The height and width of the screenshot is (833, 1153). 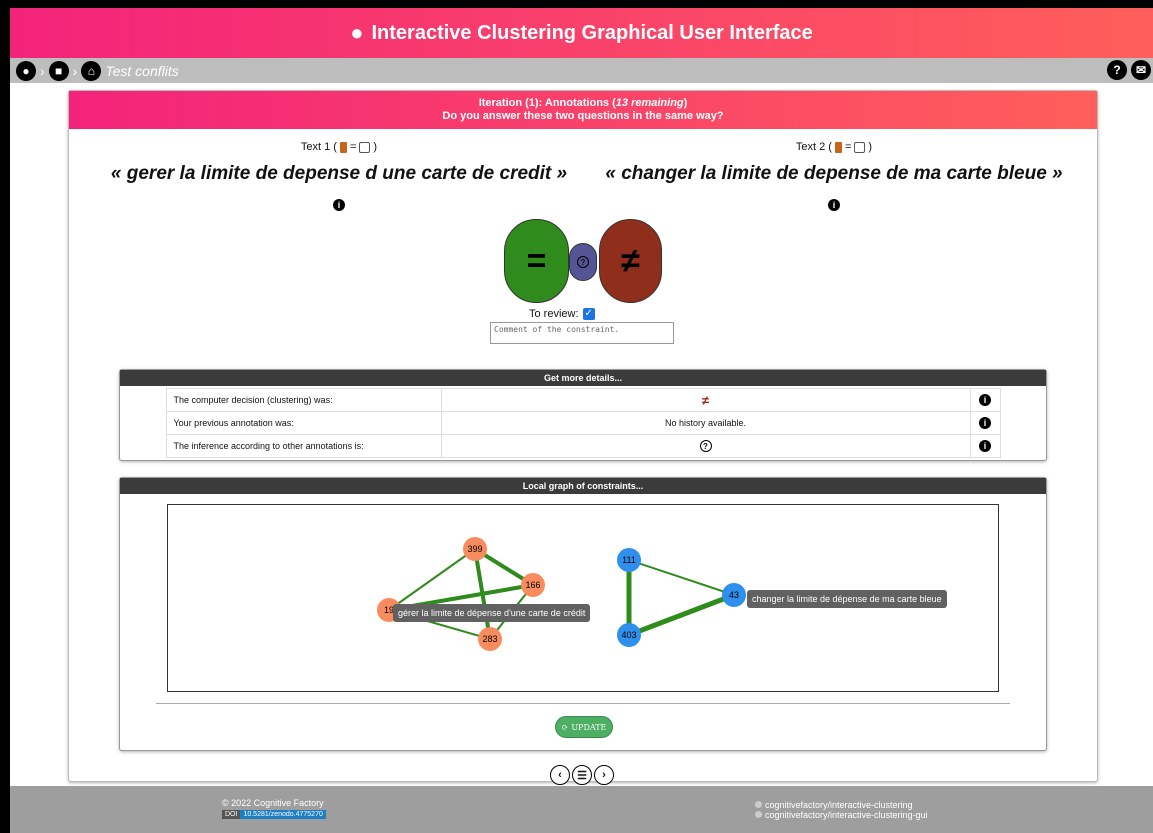 What do you see at coordinates (357, 32) in the screenshot?
I see `flame-icon: ●` at bounding box center [357, 32].